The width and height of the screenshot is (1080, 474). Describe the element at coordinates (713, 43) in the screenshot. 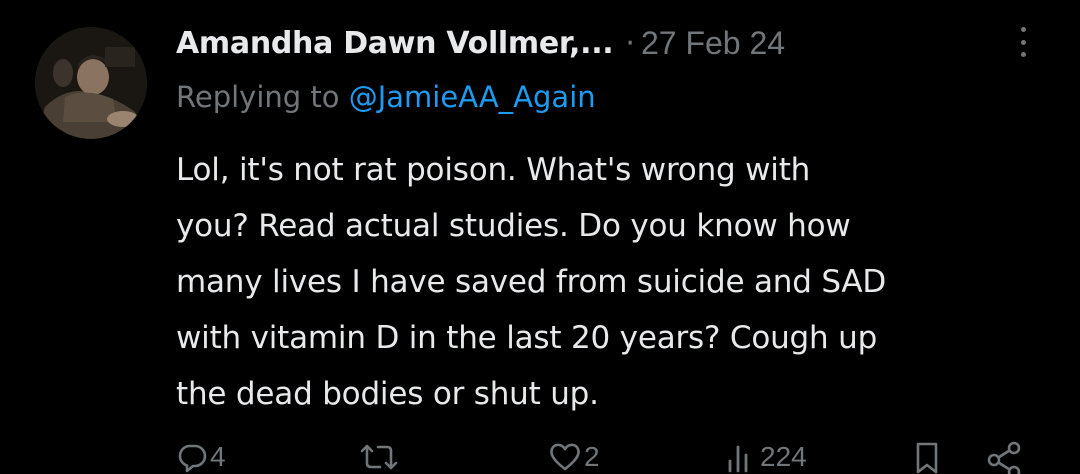

I see `tweet-date: 27 Feb 24` at that location.